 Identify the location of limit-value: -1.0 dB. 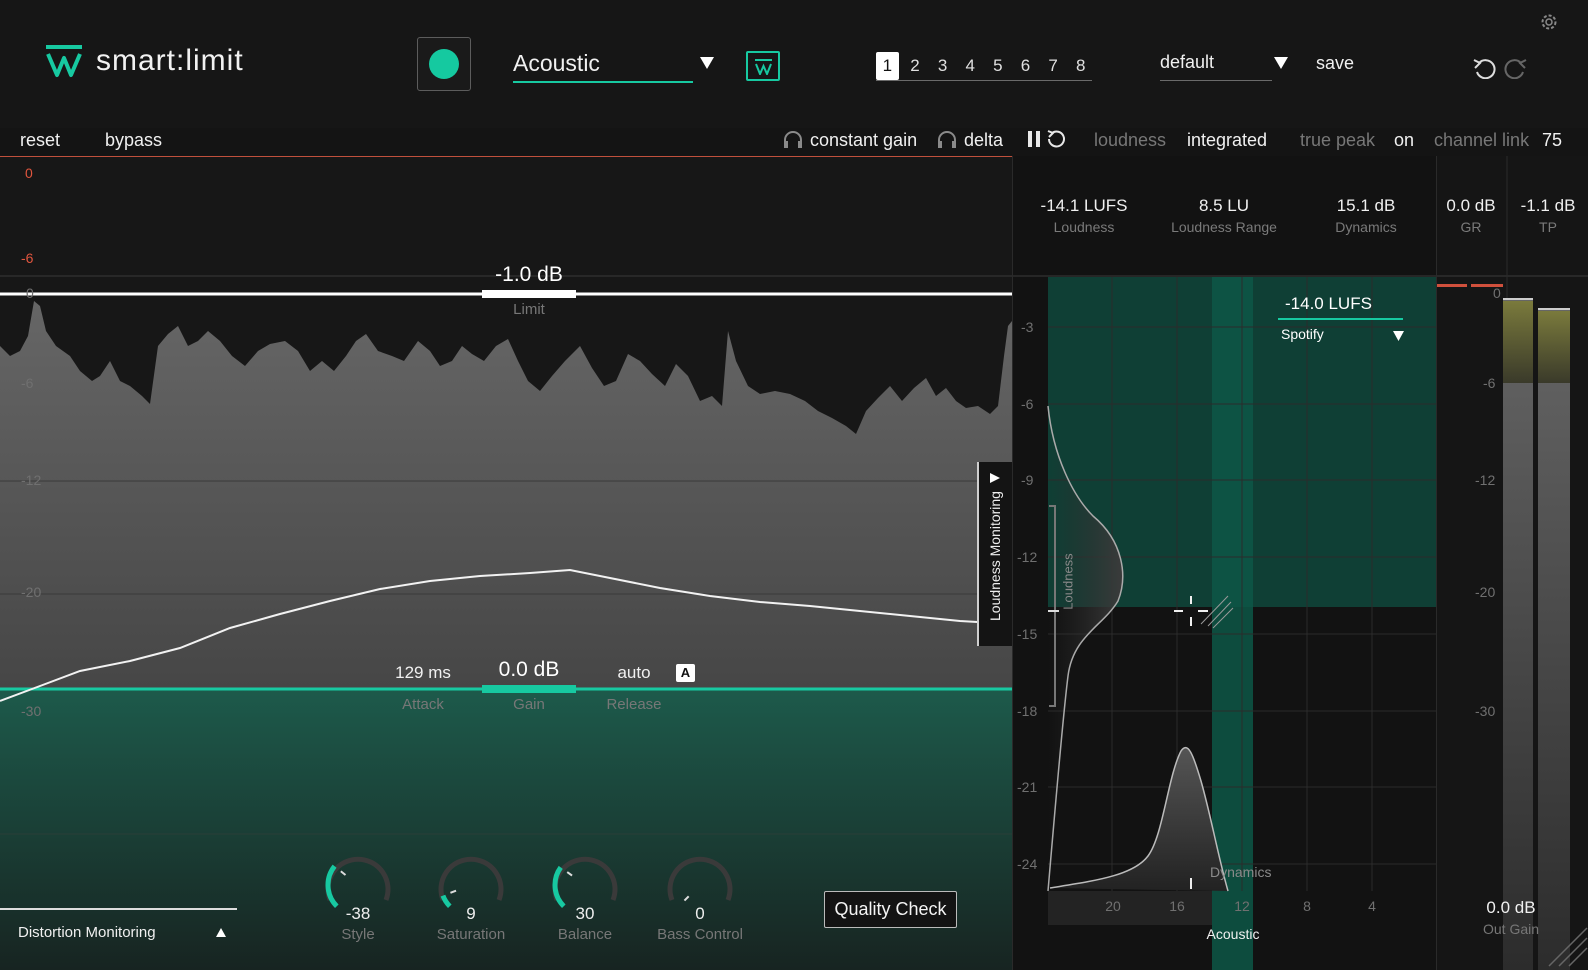
(529, 275).